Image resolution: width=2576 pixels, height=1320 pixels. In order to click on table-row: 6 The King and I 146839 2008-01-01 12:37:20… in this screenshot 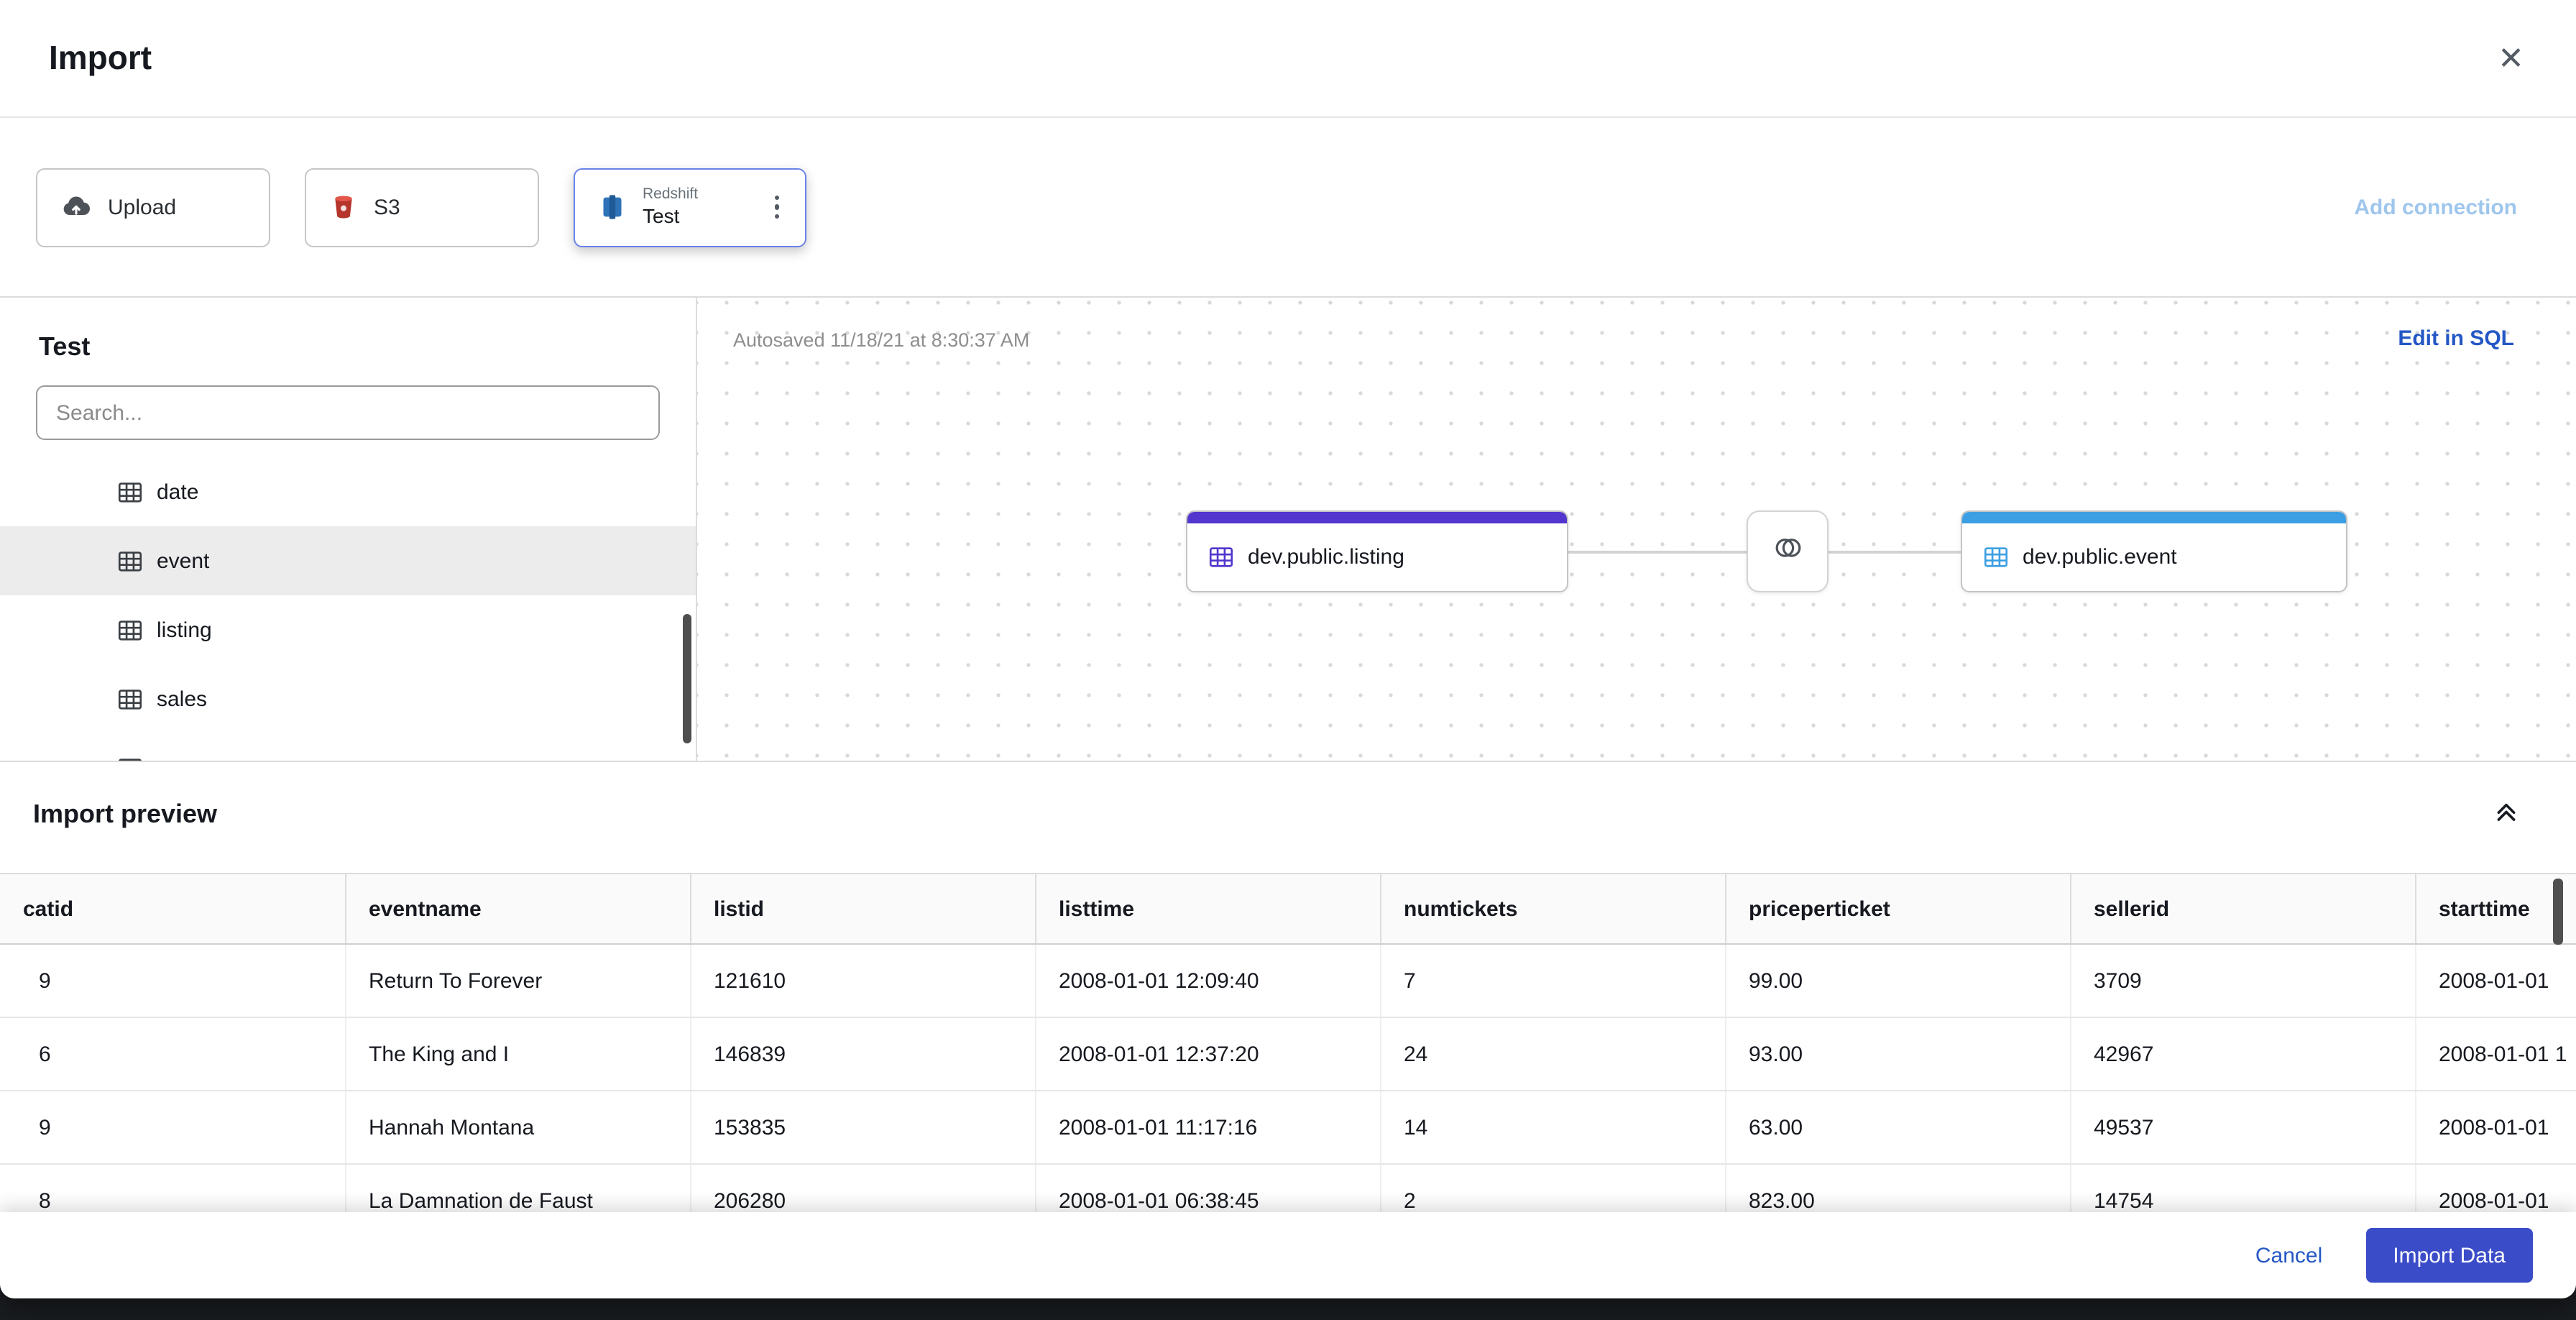, I will do `click(1288, 1054)`.